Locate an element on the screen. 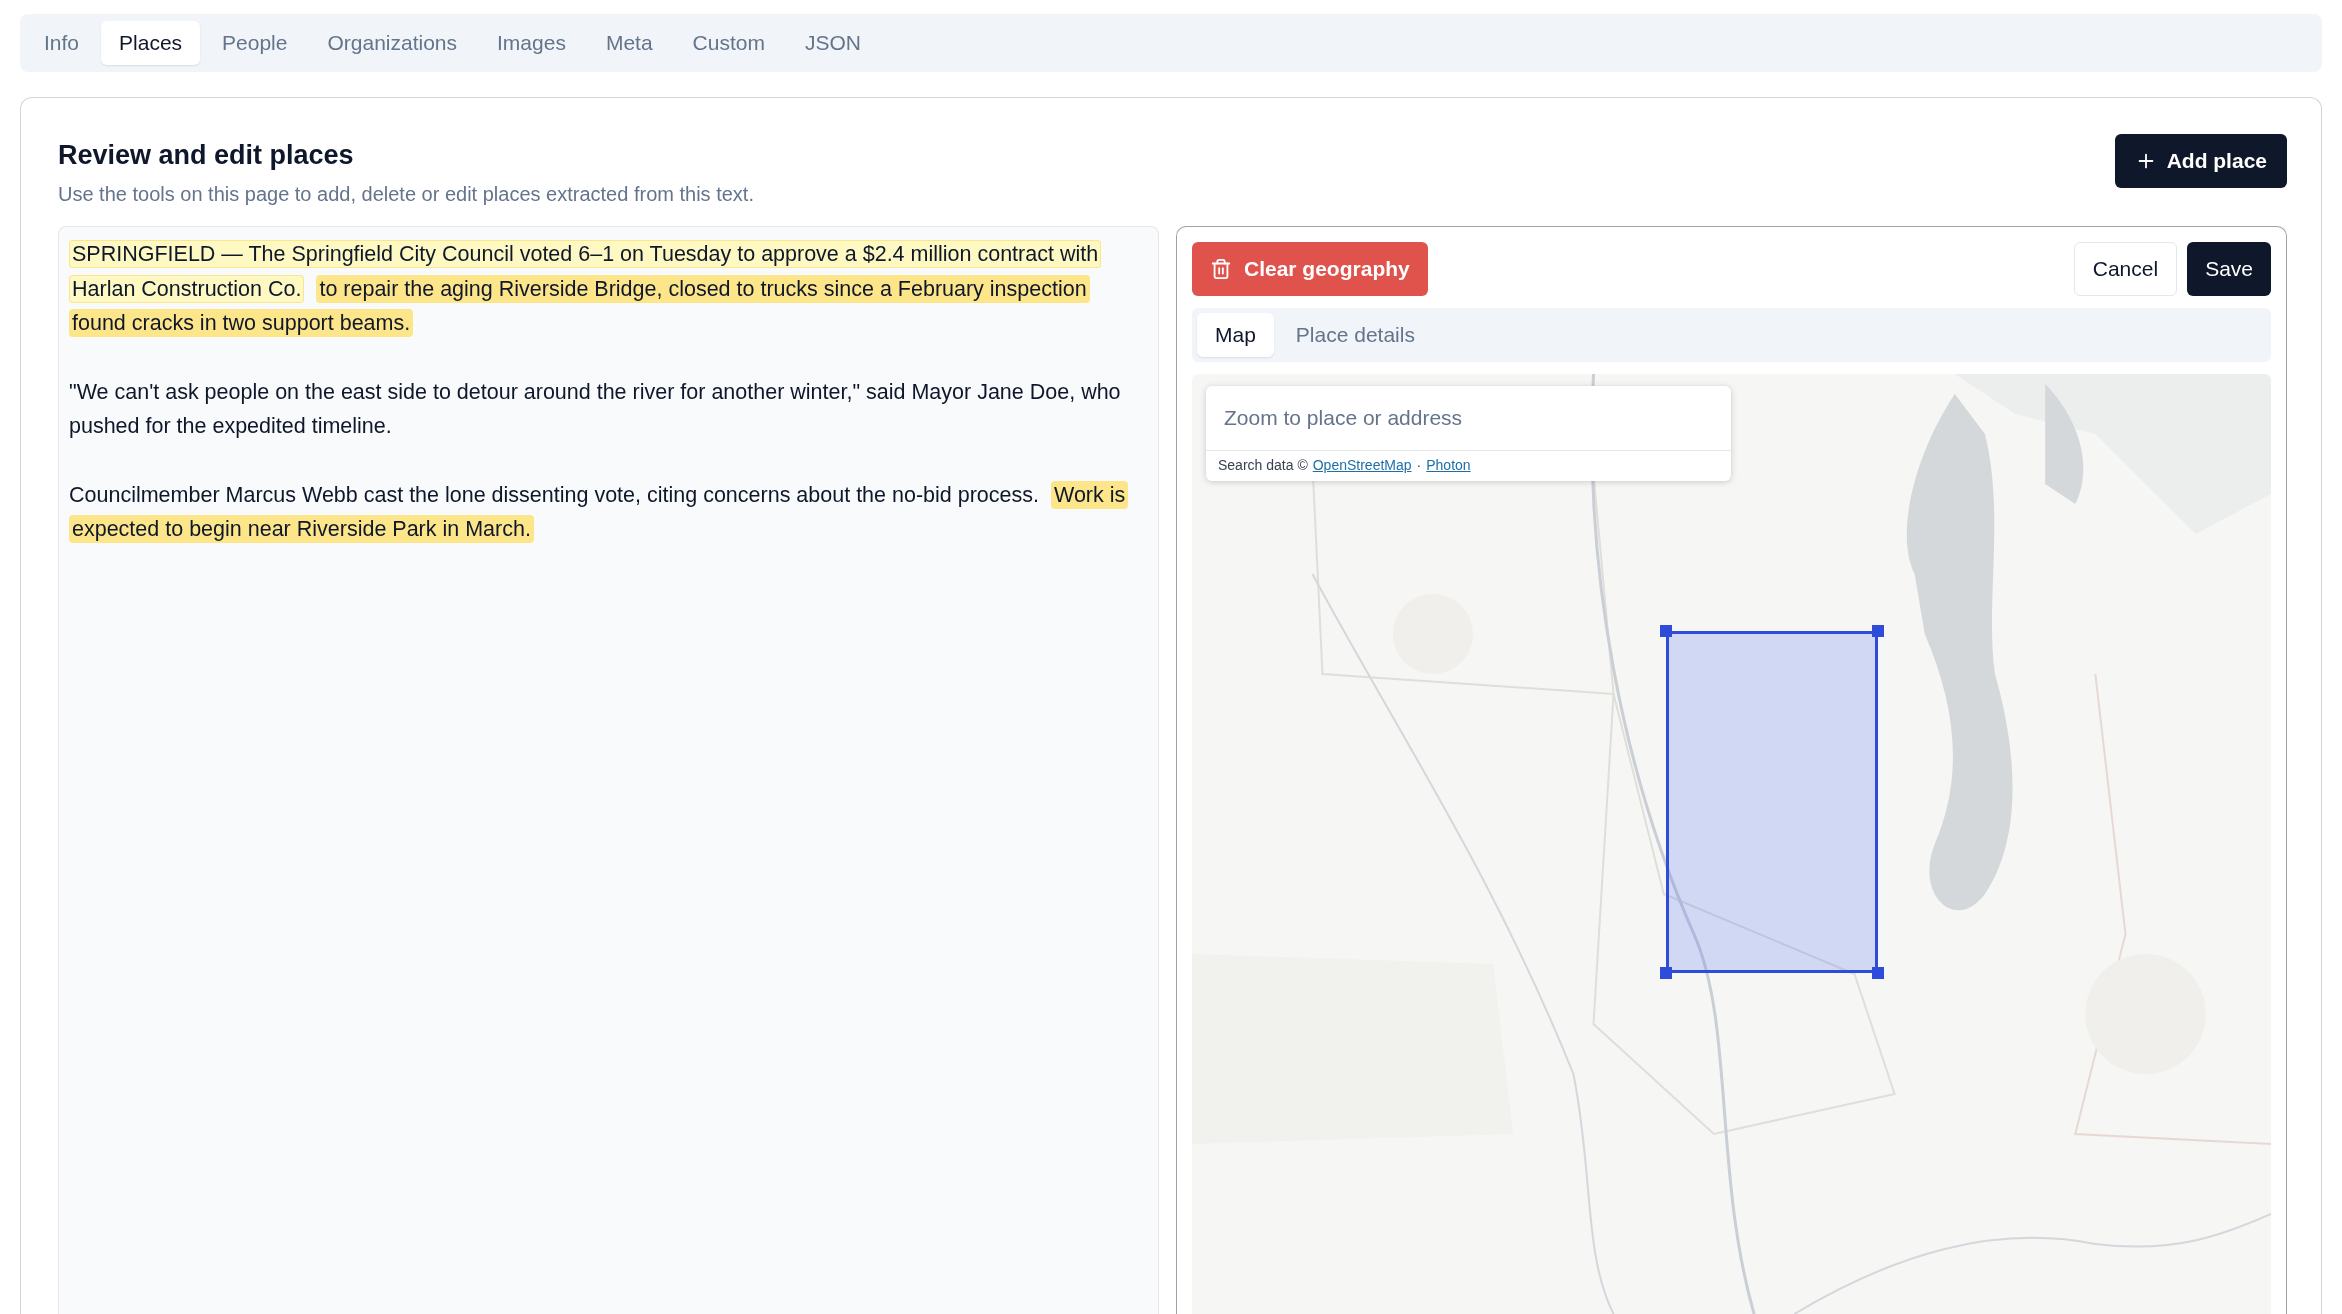 The width and height of the screenshot is (2342, 1314). tab: Images is located at coordinates (531, 43).